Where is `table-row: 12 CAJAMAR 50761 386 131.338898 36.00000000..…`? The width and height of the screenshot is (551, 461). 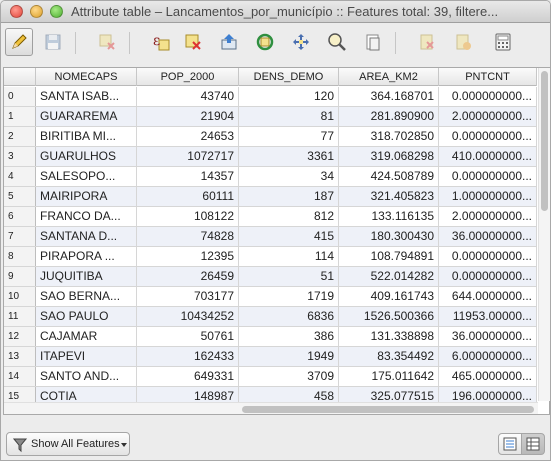 table-row: 12 CAJAMAR 50761 386 131.338898 36.00000000..… is located at coordinates (270, 337).